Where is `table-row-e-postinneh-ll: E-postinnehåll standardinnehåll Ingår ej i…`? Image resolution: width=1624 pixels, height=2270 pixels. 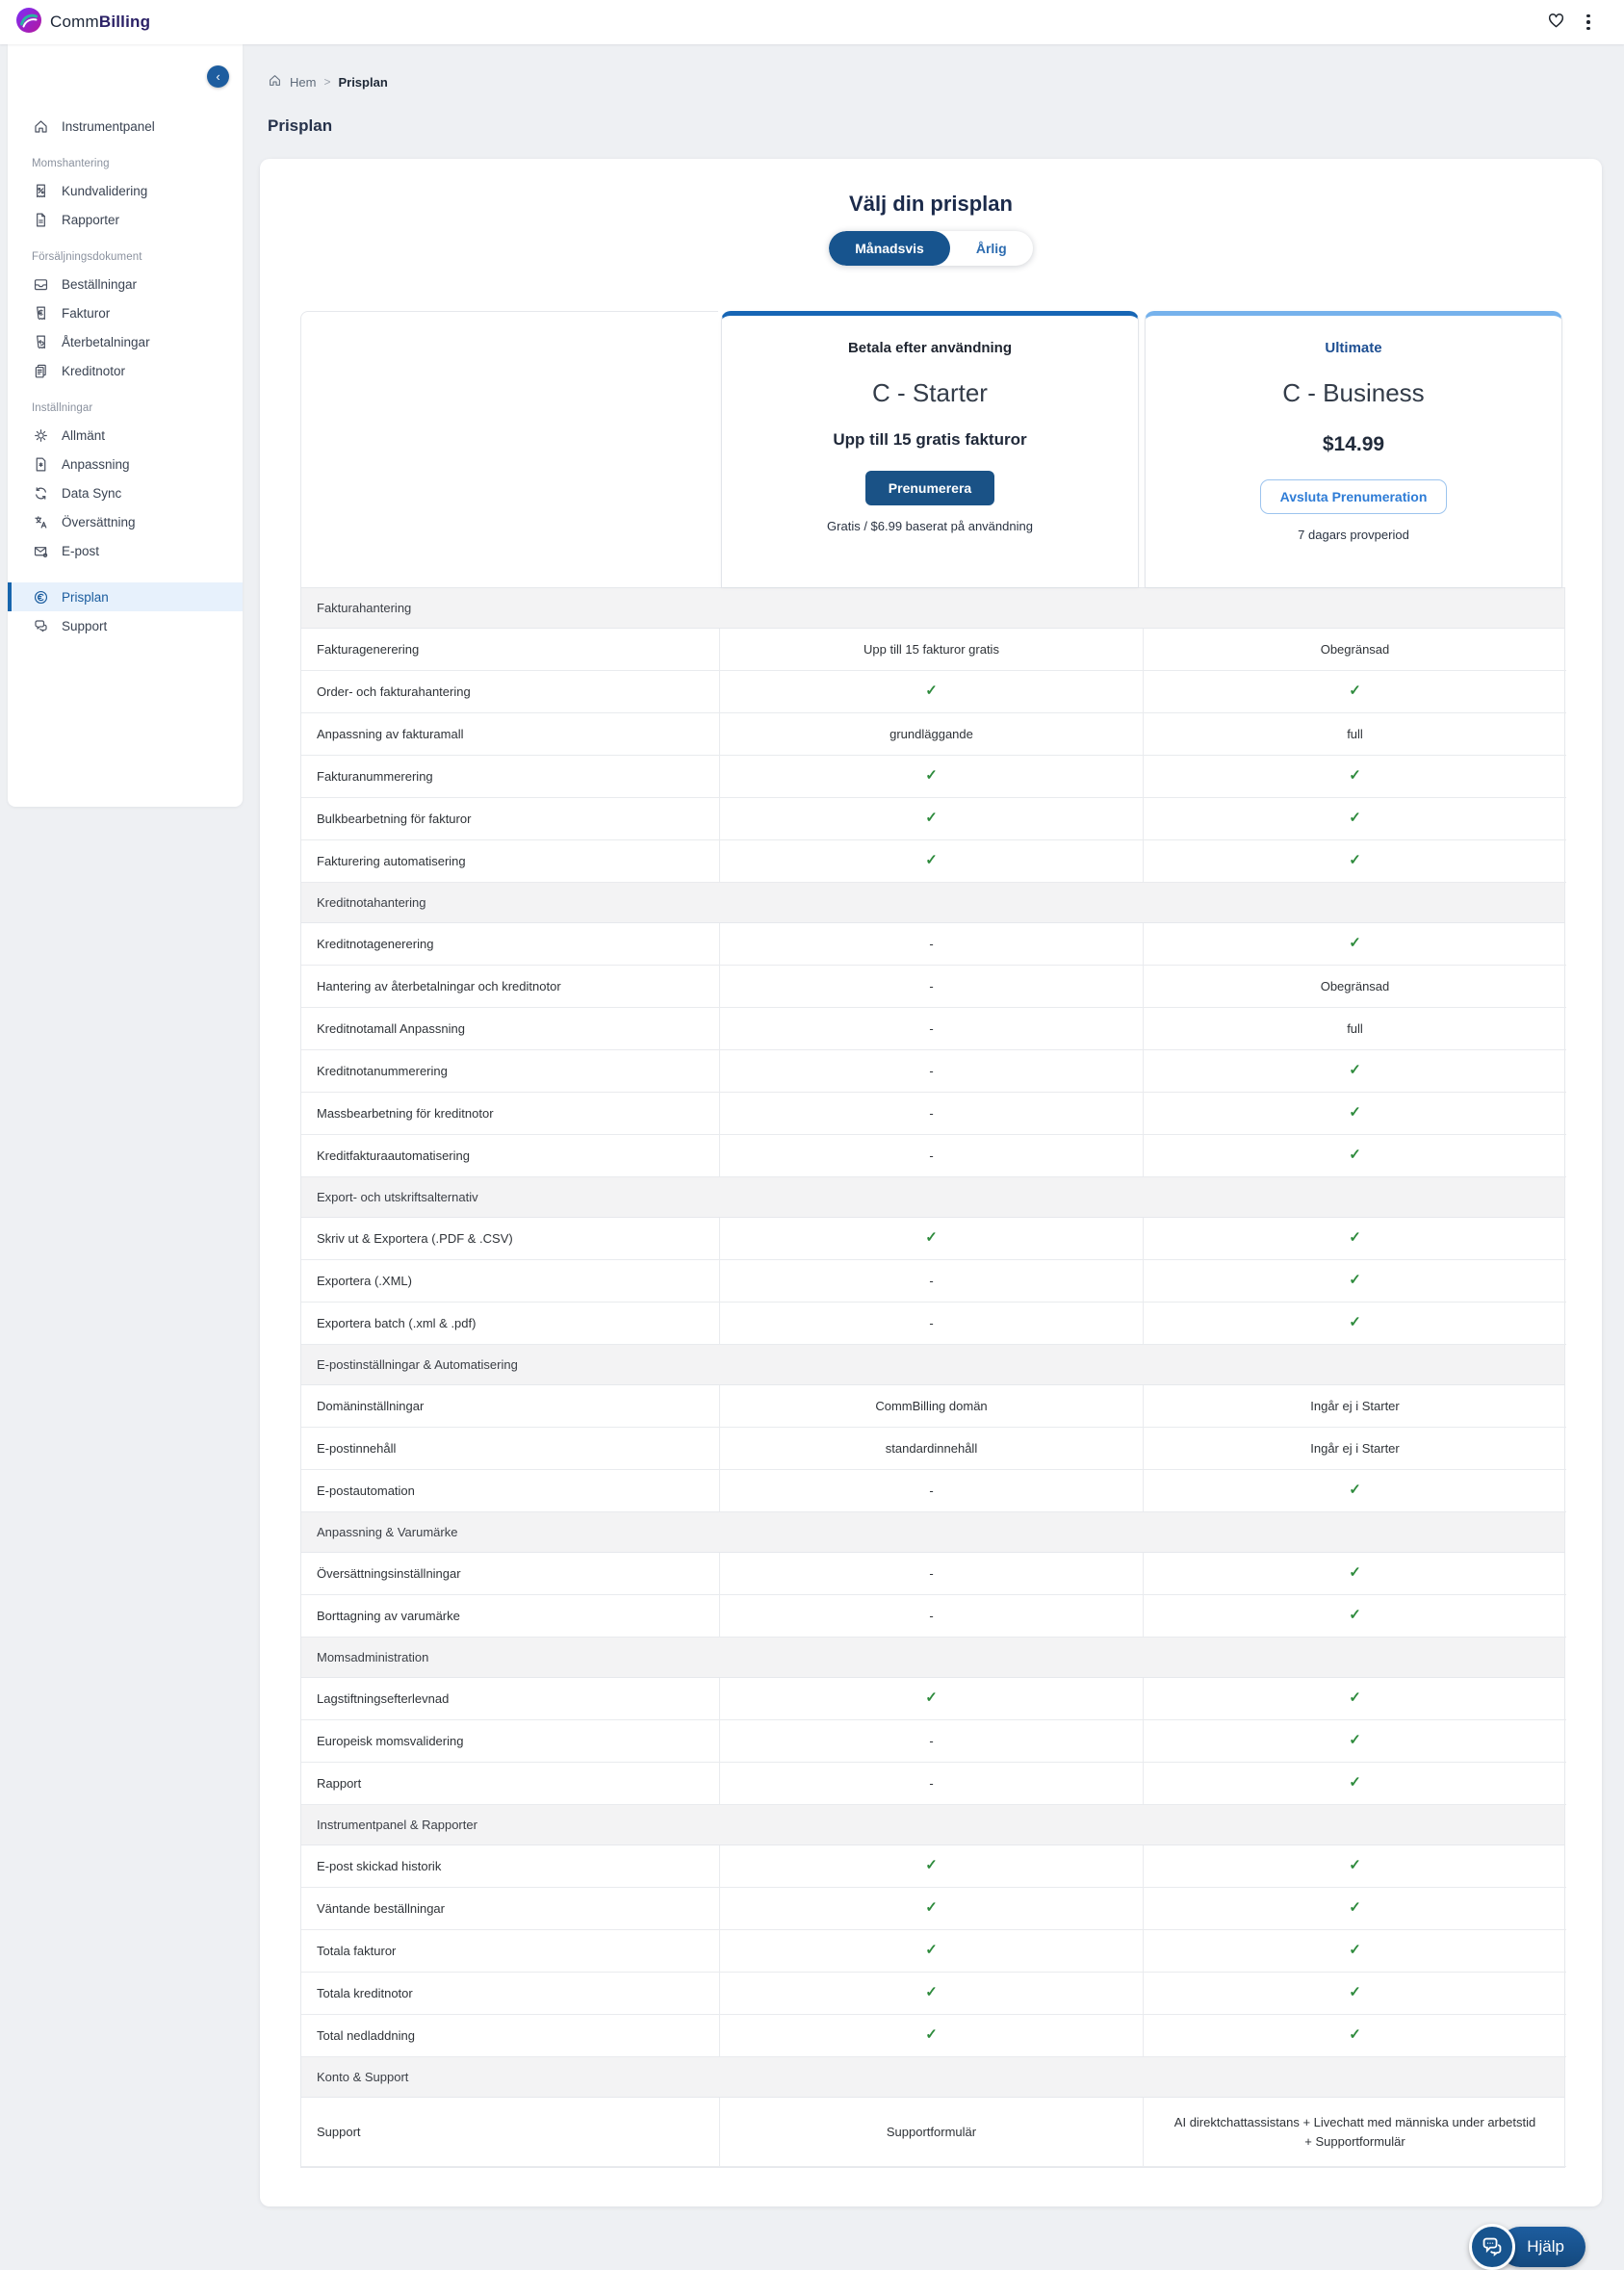 table-row-e-postinneh-ll: E-postinnehåll standardinnehåll Ingår ej i… is located at coordinates (933, 1449).